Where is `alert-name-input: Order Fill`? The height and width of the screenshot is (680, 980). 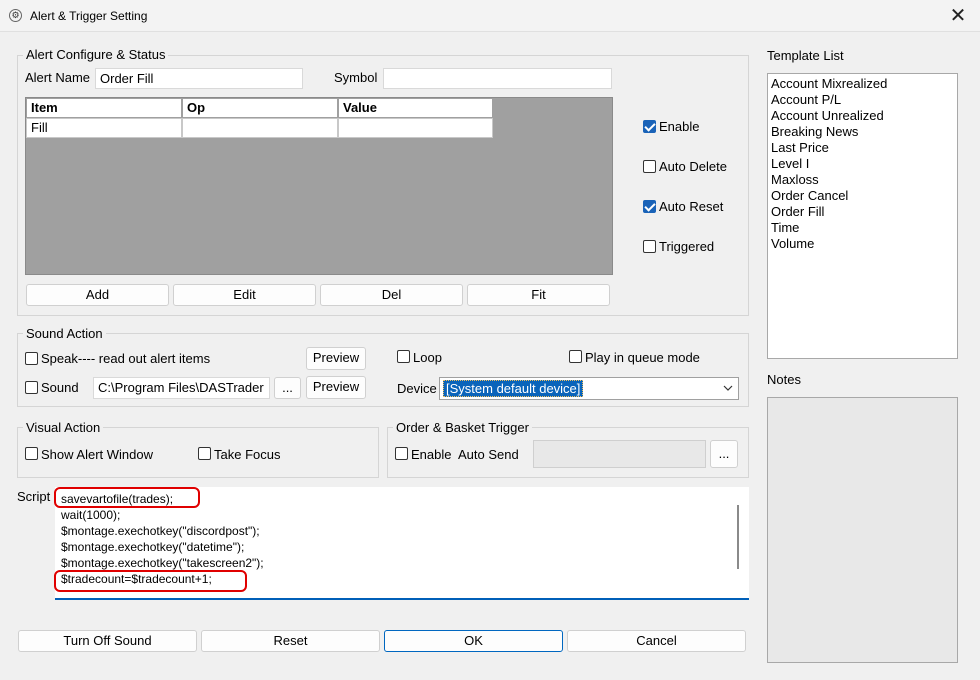
alert-name-input: Order Fill is located at coordinates (199, 78).